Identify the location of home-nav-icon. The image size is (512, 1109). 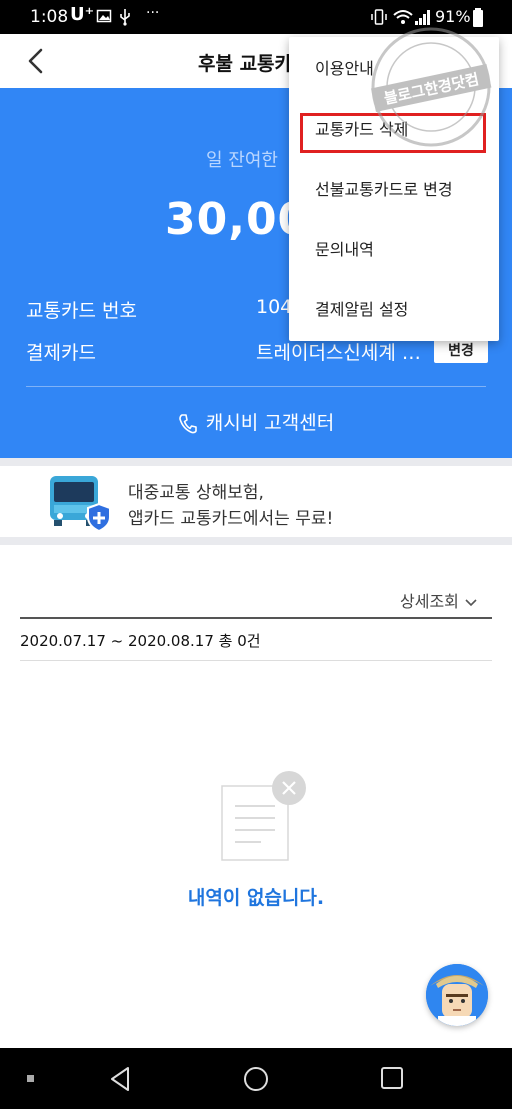
(256, 1079).